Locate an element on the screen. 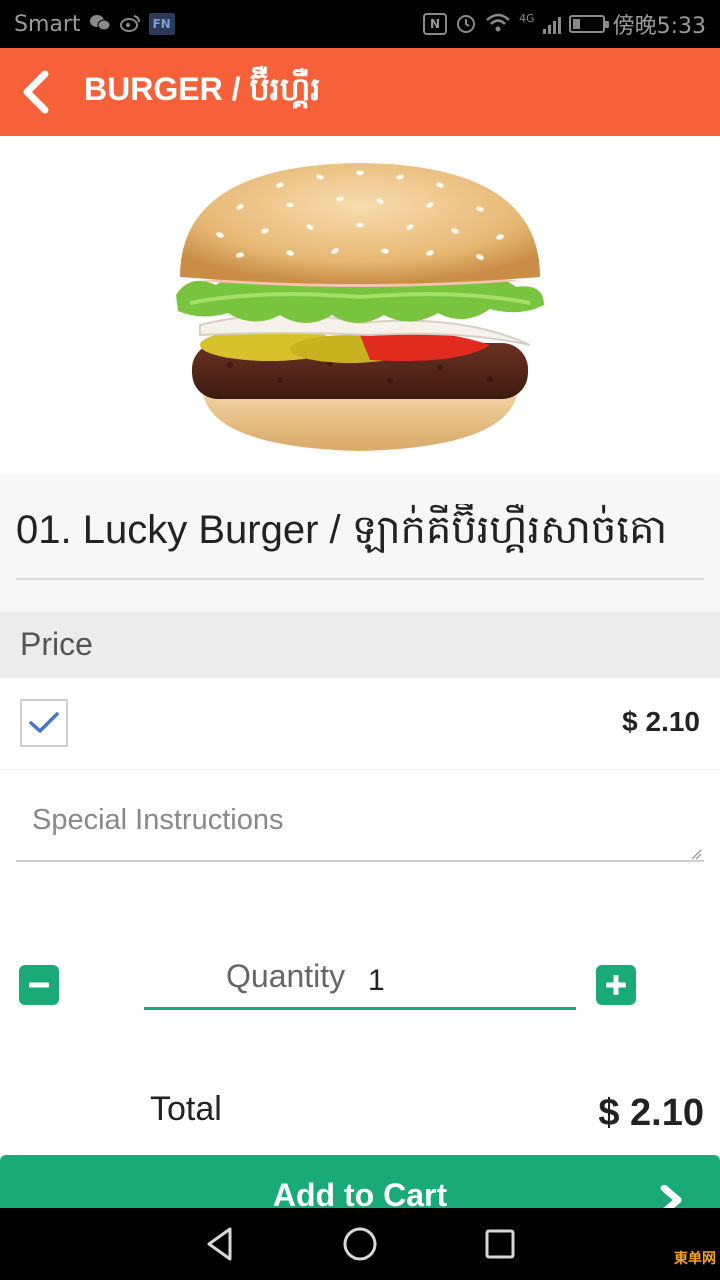  back-button is located at coordinates (36, 92).